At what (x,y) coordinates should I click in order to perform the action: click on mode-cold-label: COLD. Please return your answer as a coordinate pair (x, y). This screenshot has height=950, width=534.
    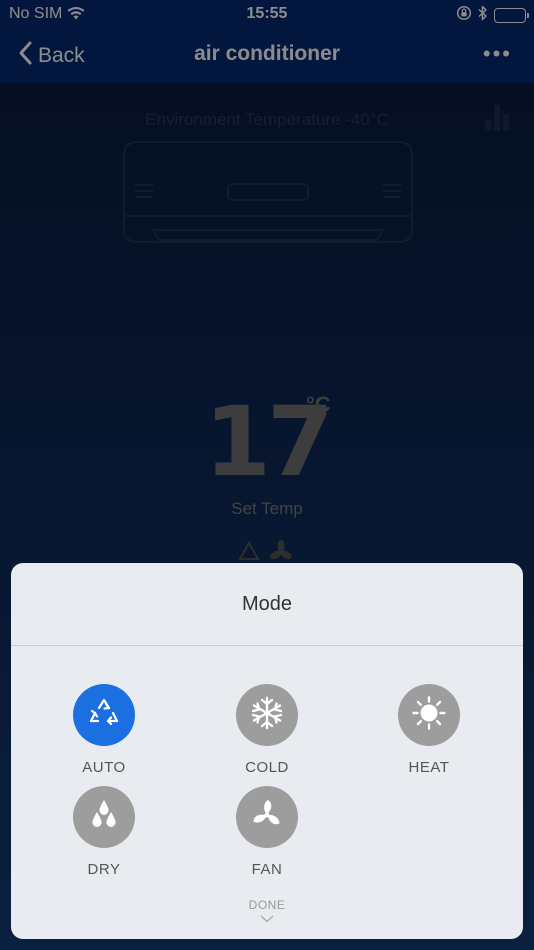
    Looking at the image, I should click on (267, 767).